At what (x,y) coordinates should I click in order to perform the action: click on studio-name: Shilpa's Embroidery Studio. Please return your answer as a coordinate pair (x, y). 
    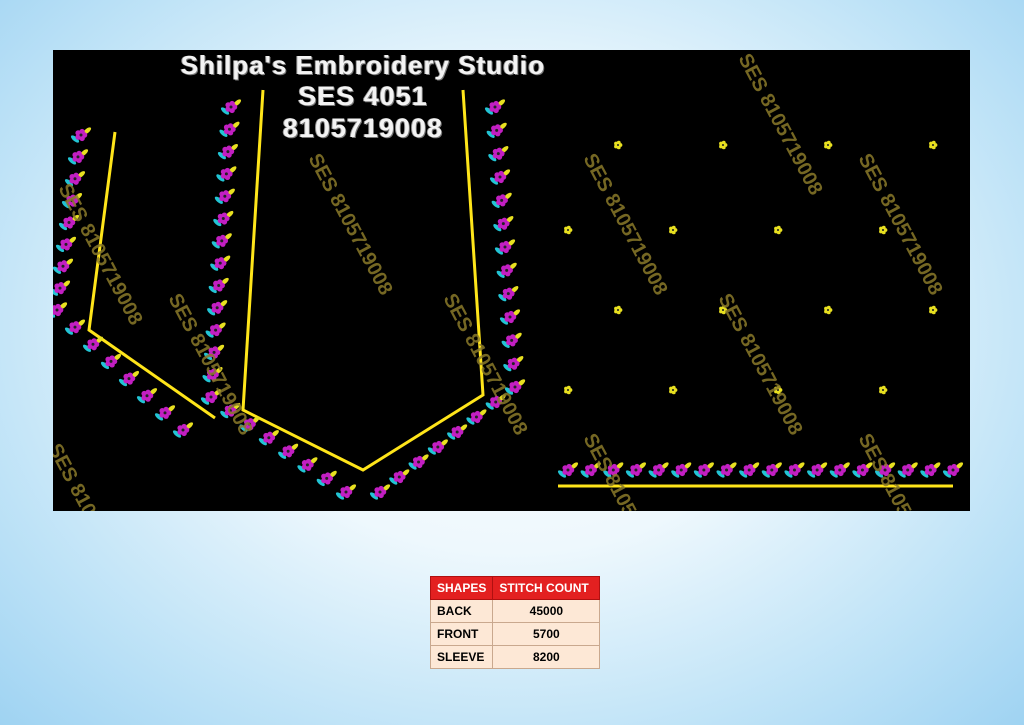
    Looking at the image, I should click on (363, 65).